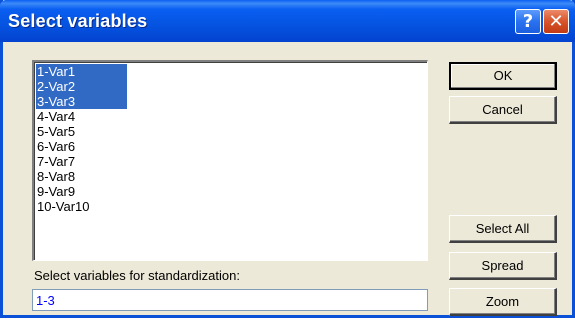  I want to click on list-item-var7: 7-Var7, so click(81, 161).